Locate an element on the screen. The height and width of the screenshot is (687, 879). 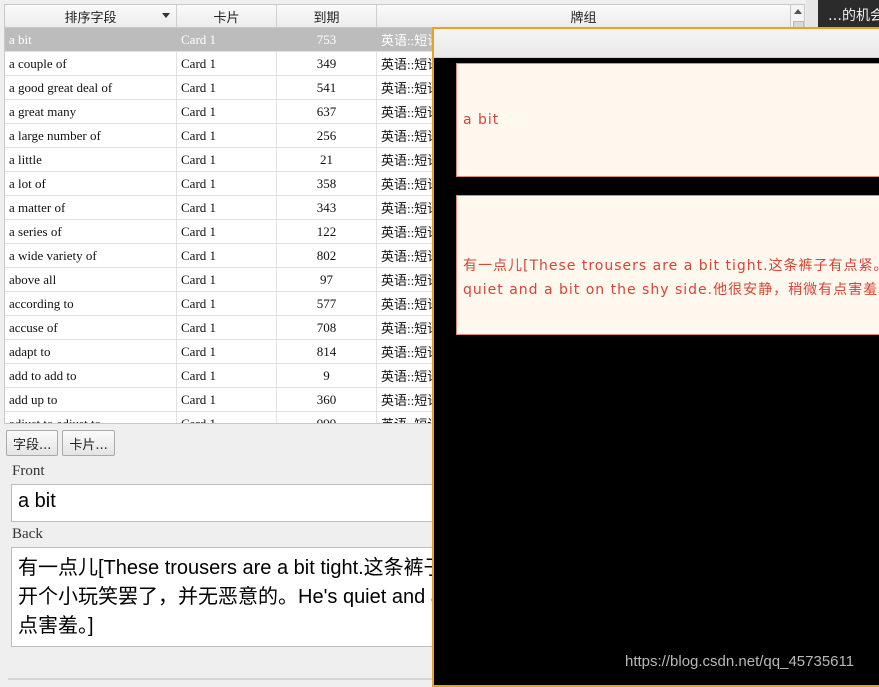
cell-sort-field: adjust to adjust to is located at coordinates (91, 417).